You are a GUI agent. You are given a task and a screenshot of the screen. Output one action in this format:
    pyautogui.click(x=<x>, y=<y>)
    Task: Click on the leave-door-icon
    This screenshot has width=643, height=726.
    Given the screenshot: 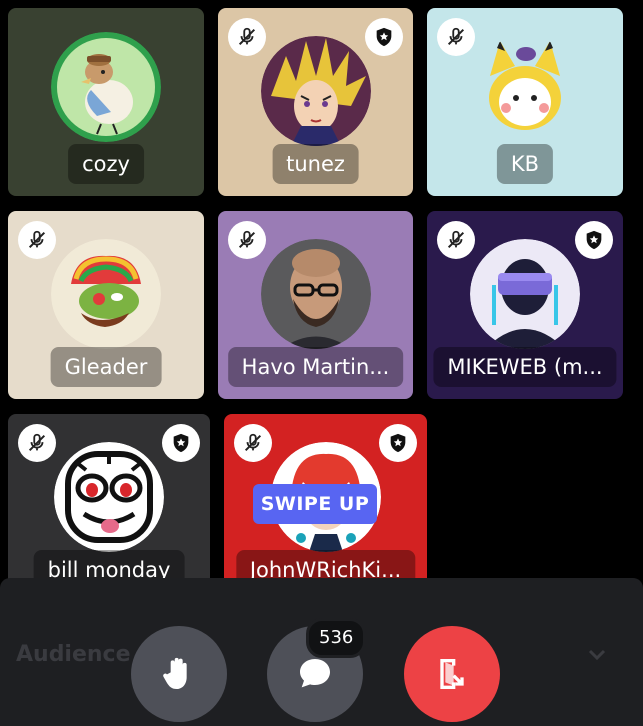 What is the action you would take?
    pyautogui.click(x=452, y=674)
    